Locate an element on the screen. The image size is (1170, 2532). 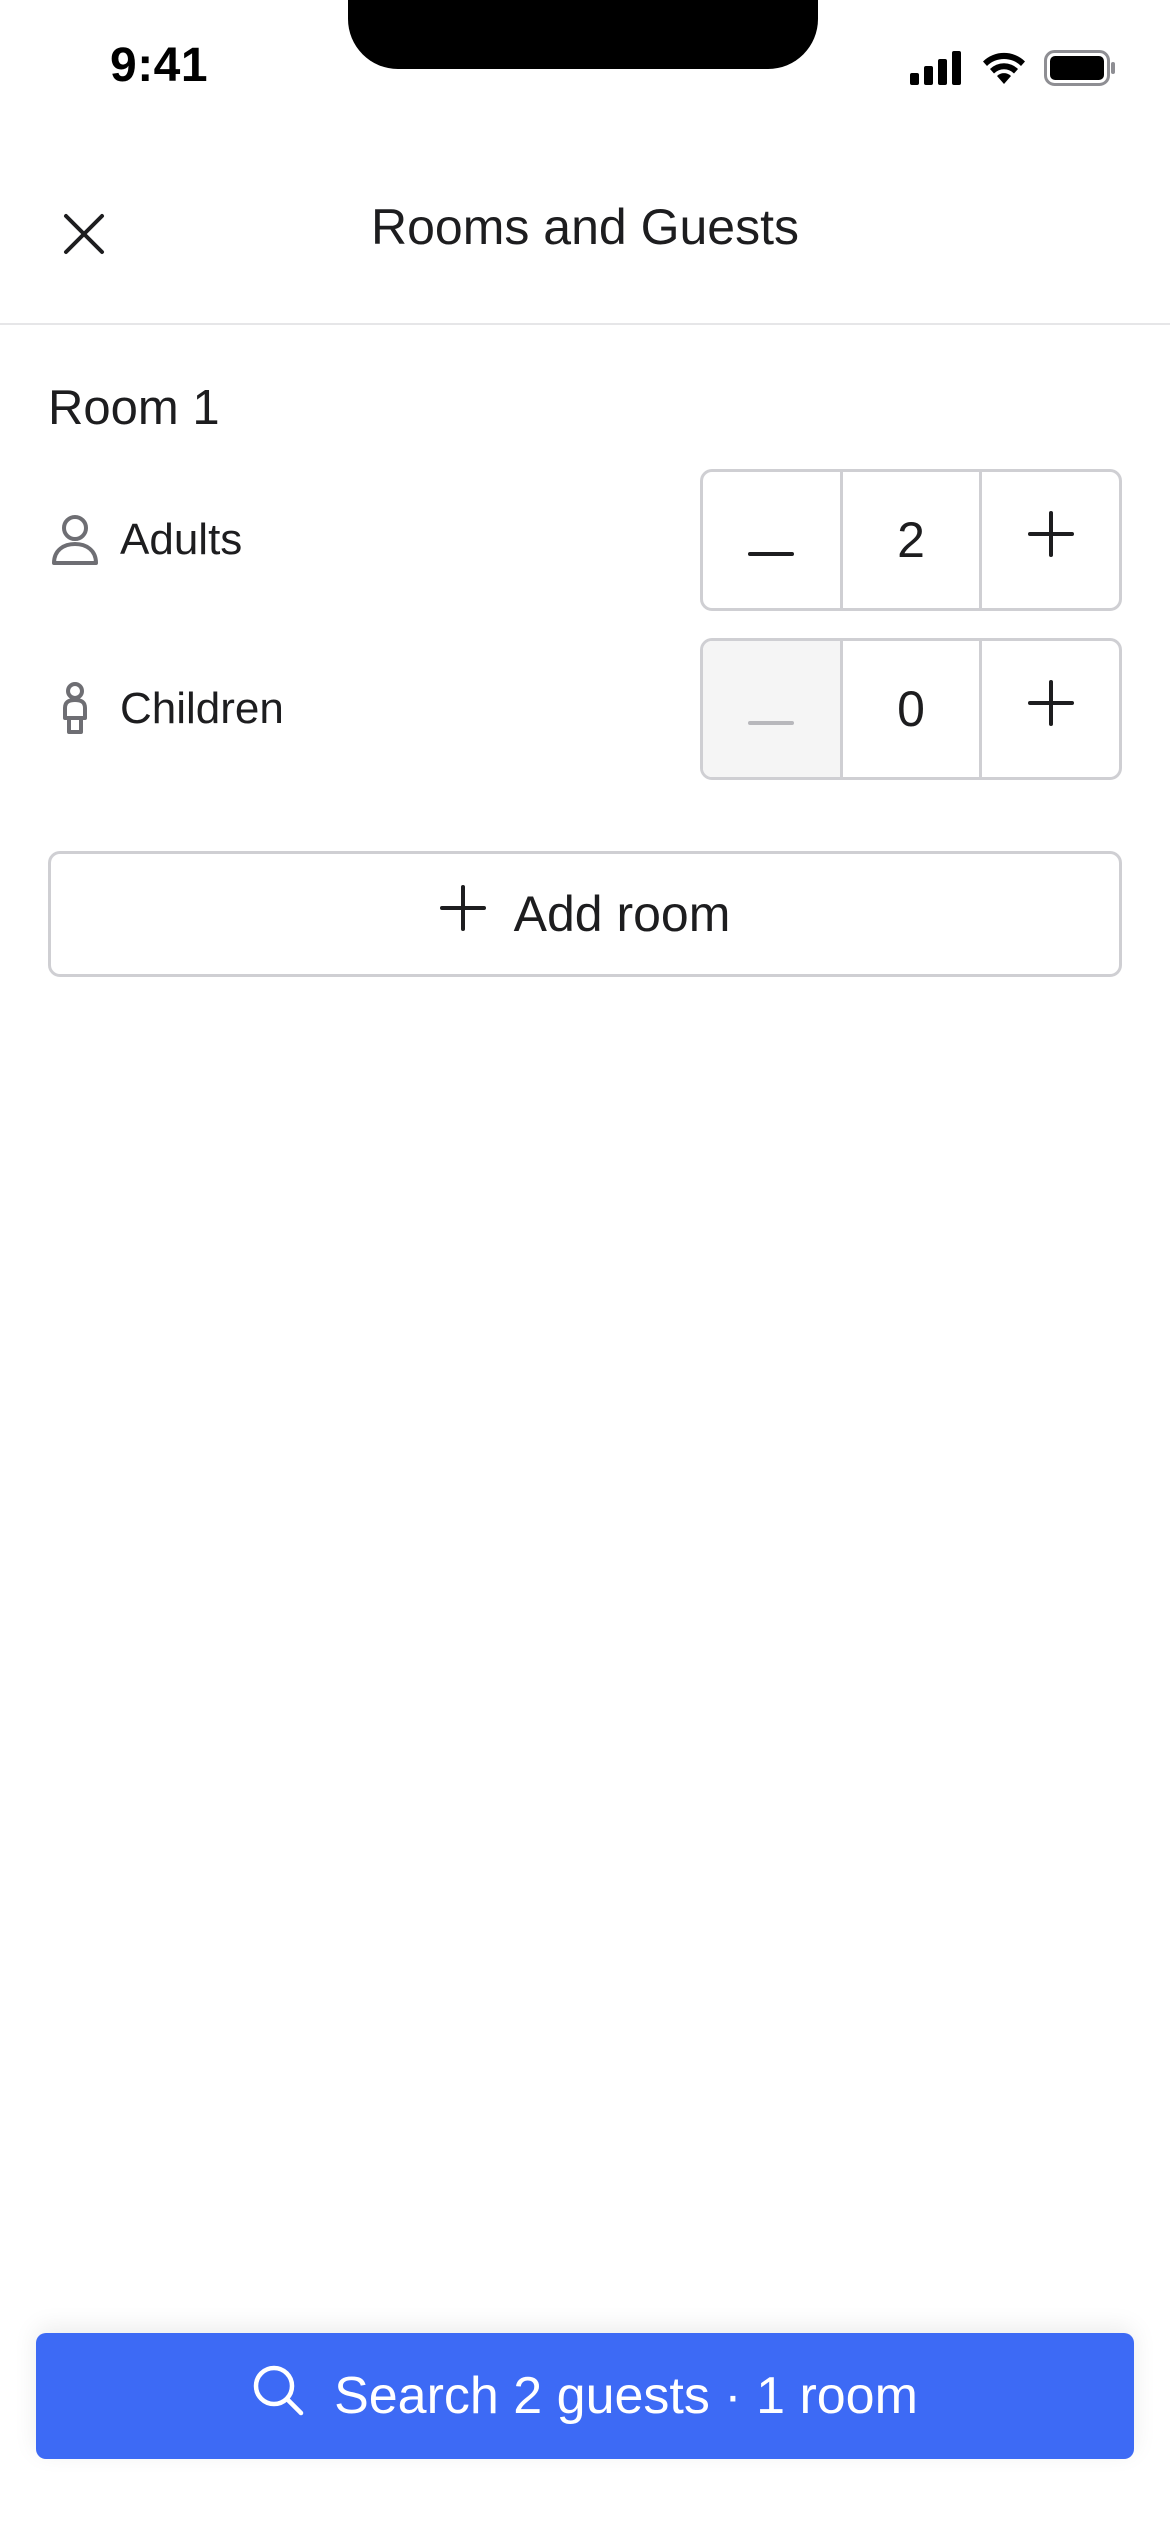
adults-stepper: 2 is located at coordinates (911, 540).